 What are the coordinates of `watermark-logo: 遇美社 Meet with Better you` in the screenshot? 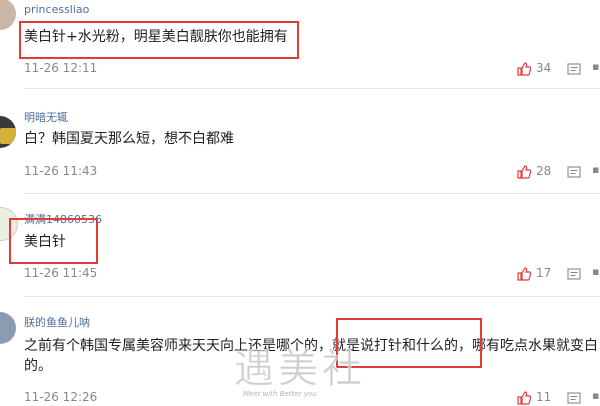 It's located at (300, 371).